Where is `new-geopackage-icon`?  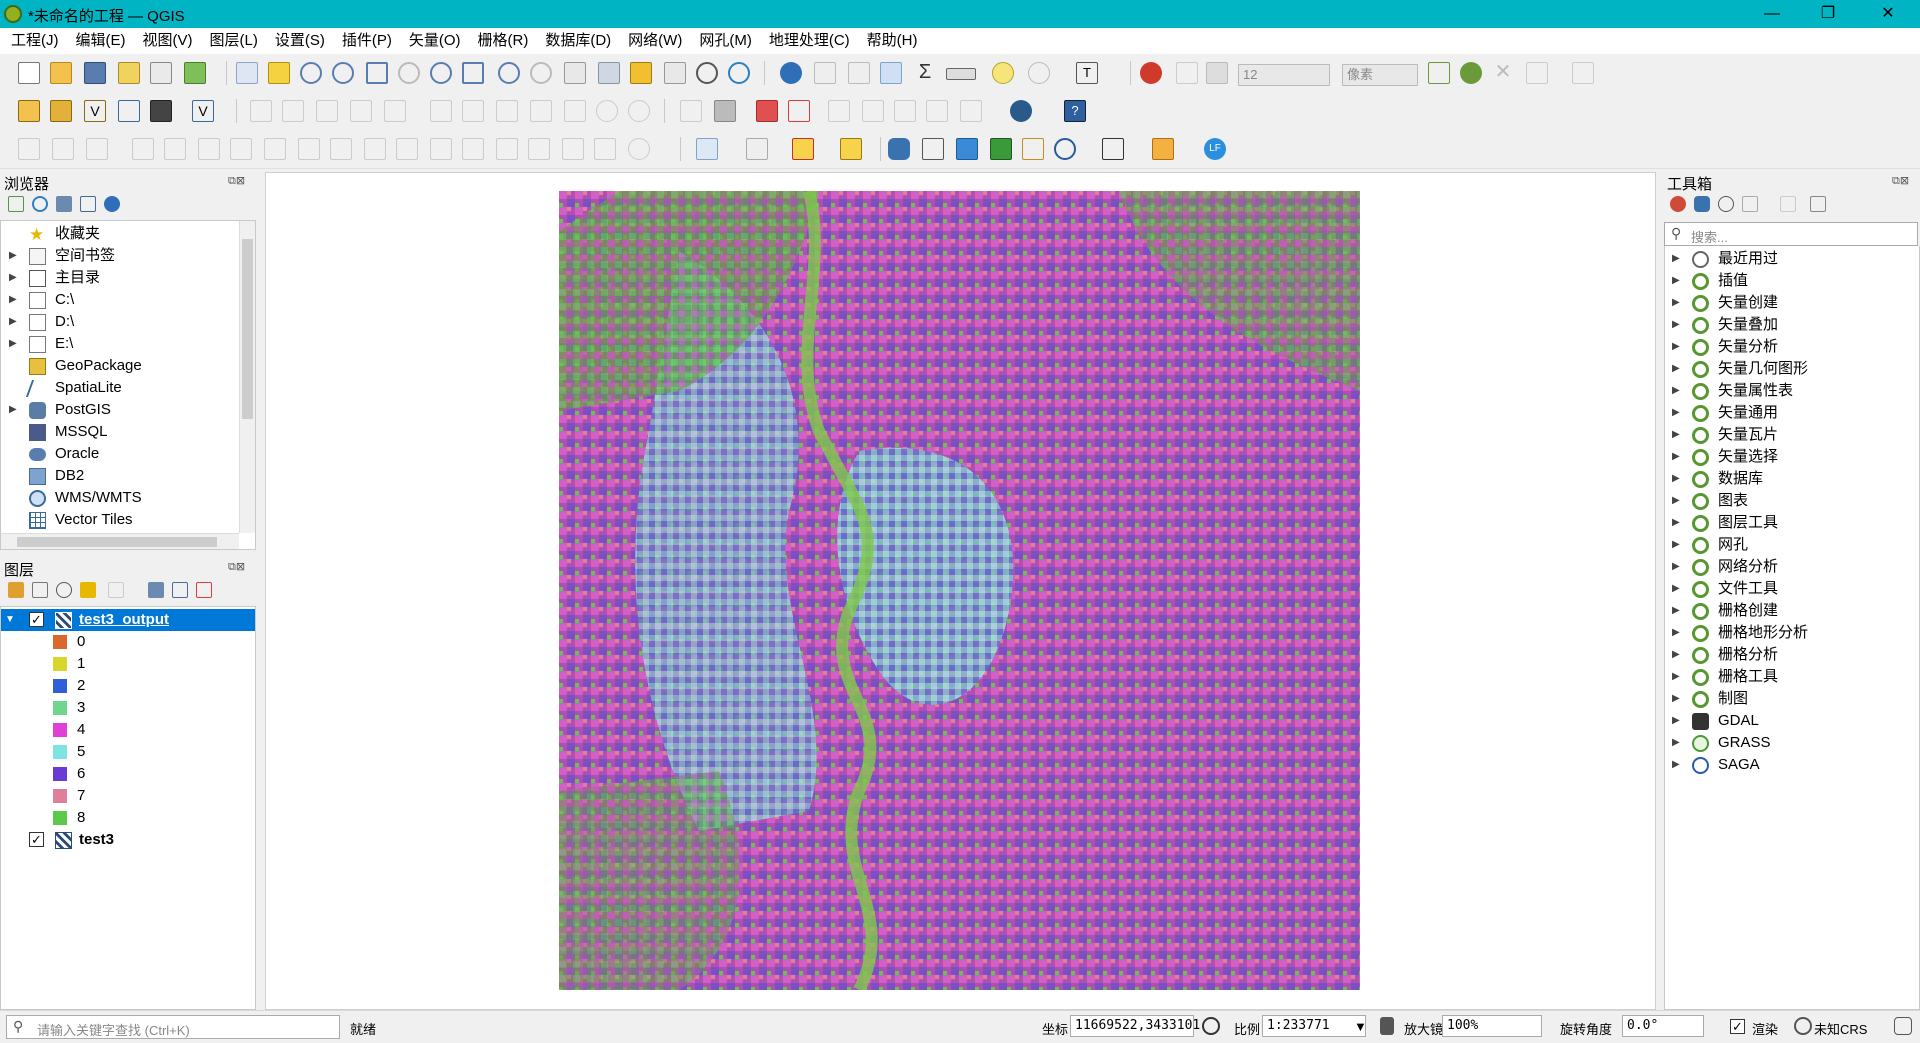 new-geopackage-icon is located at coordinates (61, 111).